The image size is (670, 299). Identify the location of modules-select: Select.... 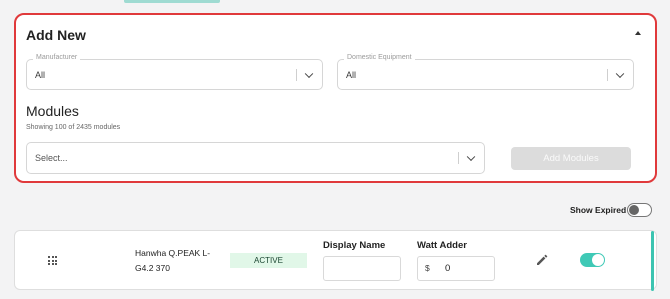
(255, 158).